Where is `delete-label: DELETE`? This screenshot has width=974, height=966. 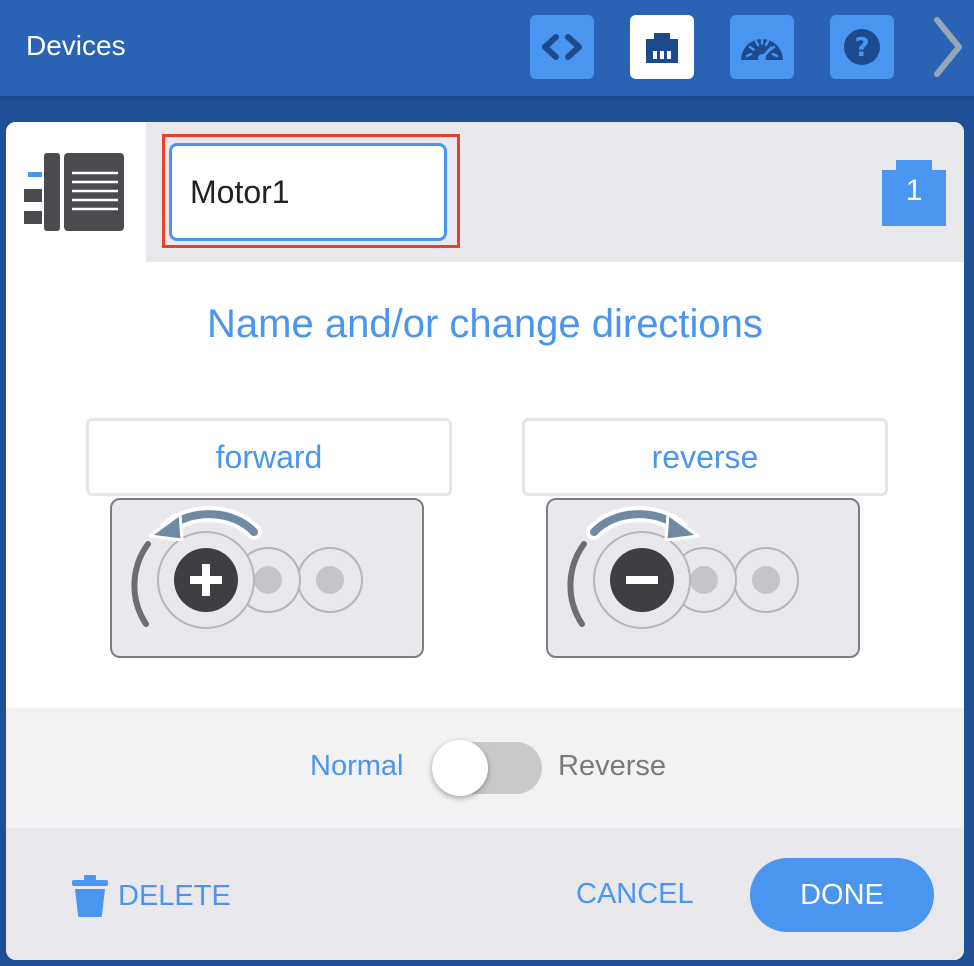
delete-label: DELETE is located at coordinates (174, 895).